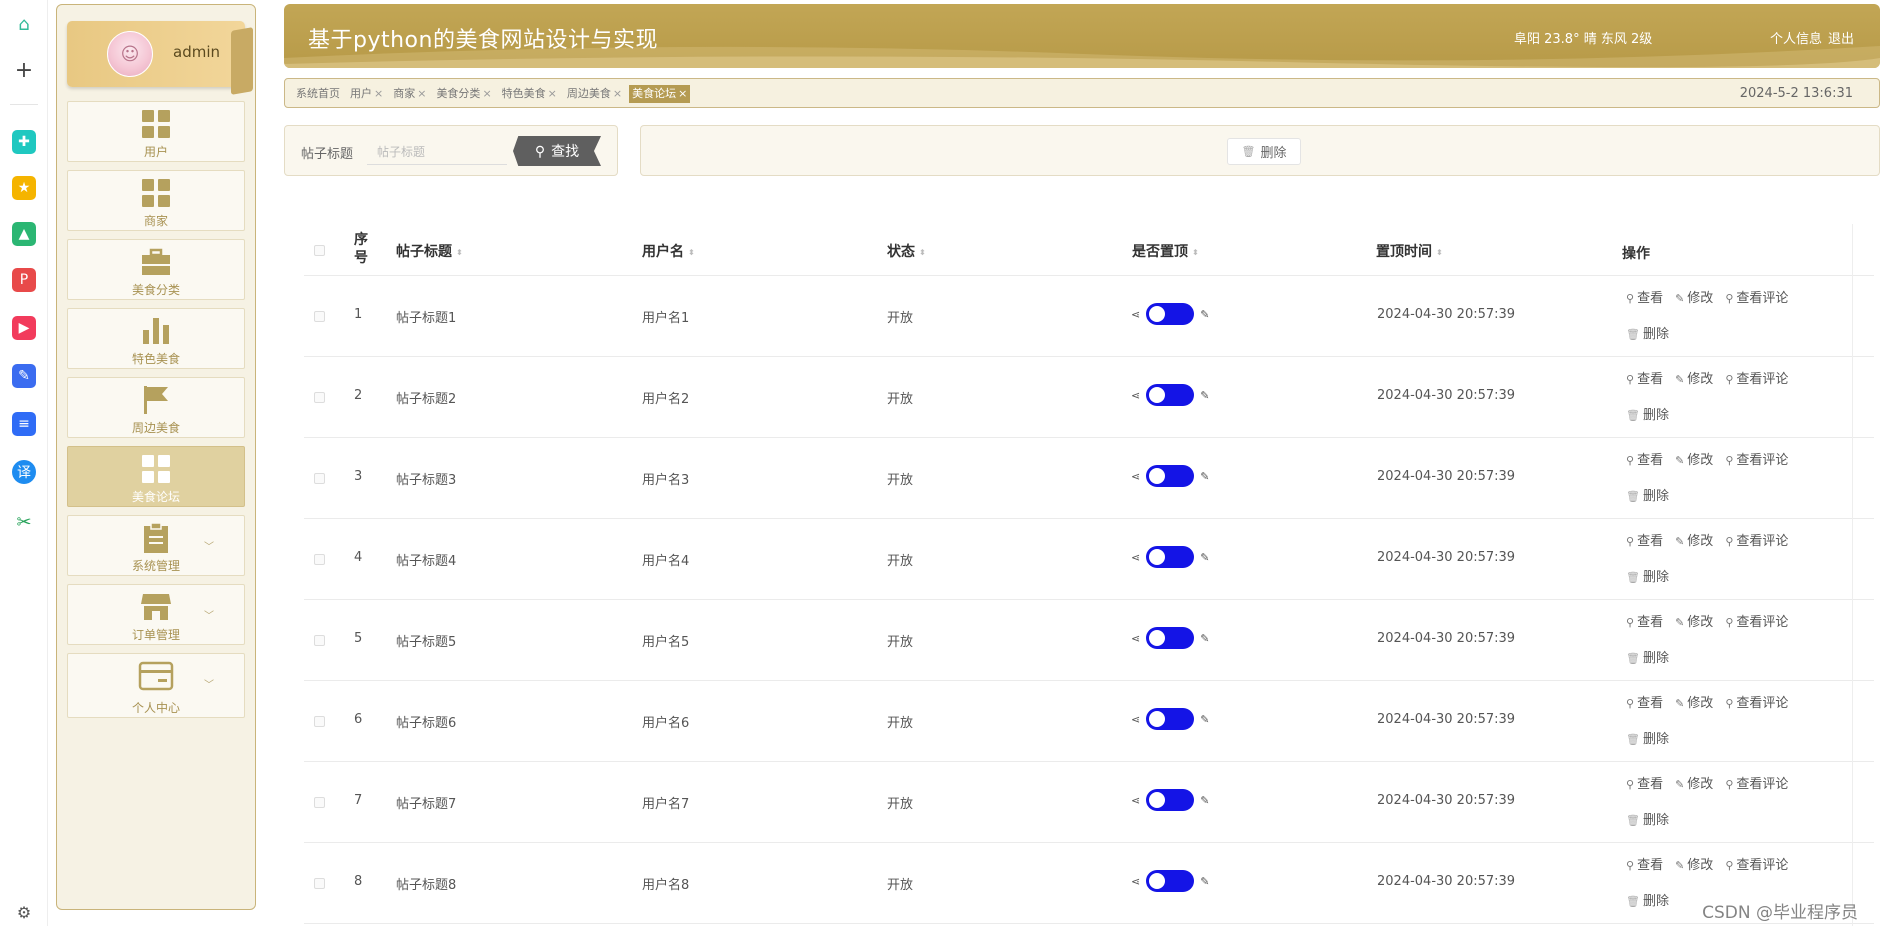 This screenshot has height=926, width=1888. Describe the element at coordinates (24, 376) in the screenshot. I see `edit-ai-icon: ✎` at that location.